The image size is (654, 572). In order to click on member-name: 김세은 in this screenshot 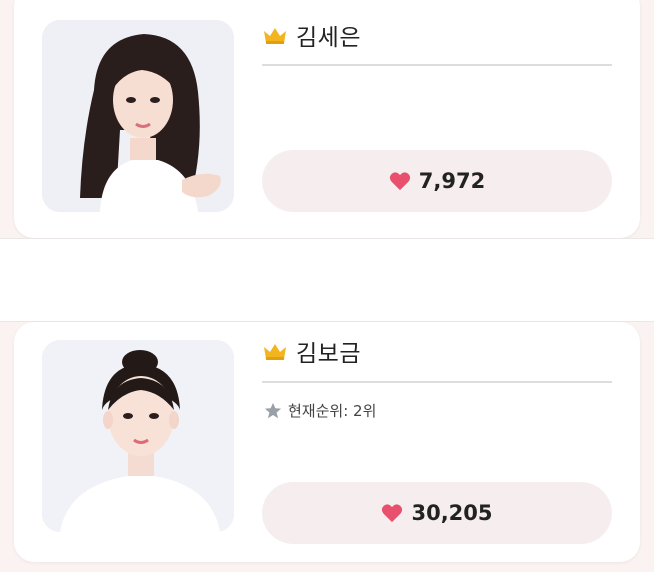, I will do `click(328, 38)`.